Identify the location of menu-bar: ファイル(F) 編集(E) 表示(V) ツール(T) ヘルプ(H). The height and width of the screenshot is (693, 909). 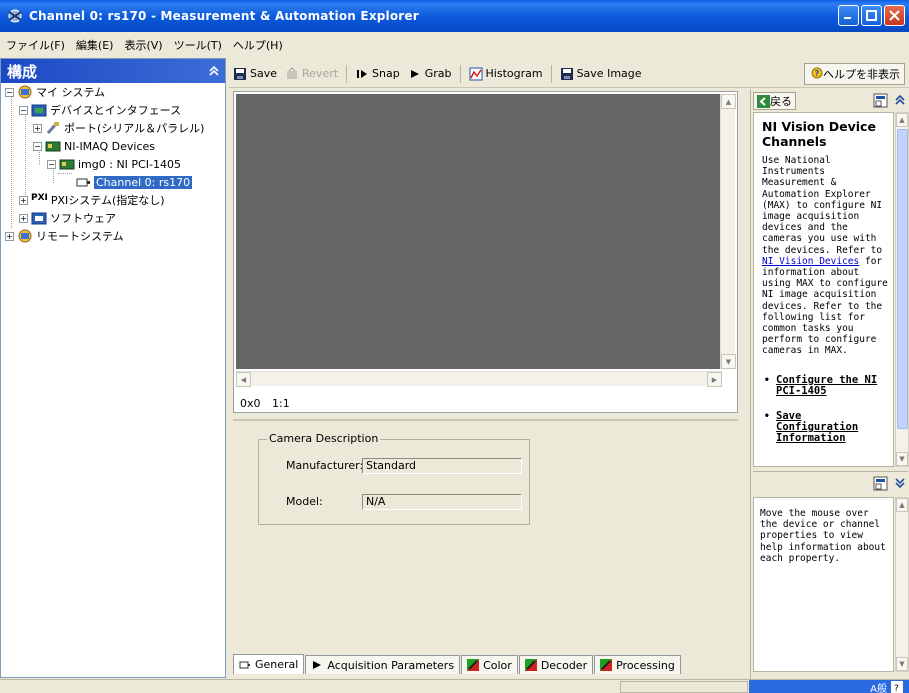
(454, 44).